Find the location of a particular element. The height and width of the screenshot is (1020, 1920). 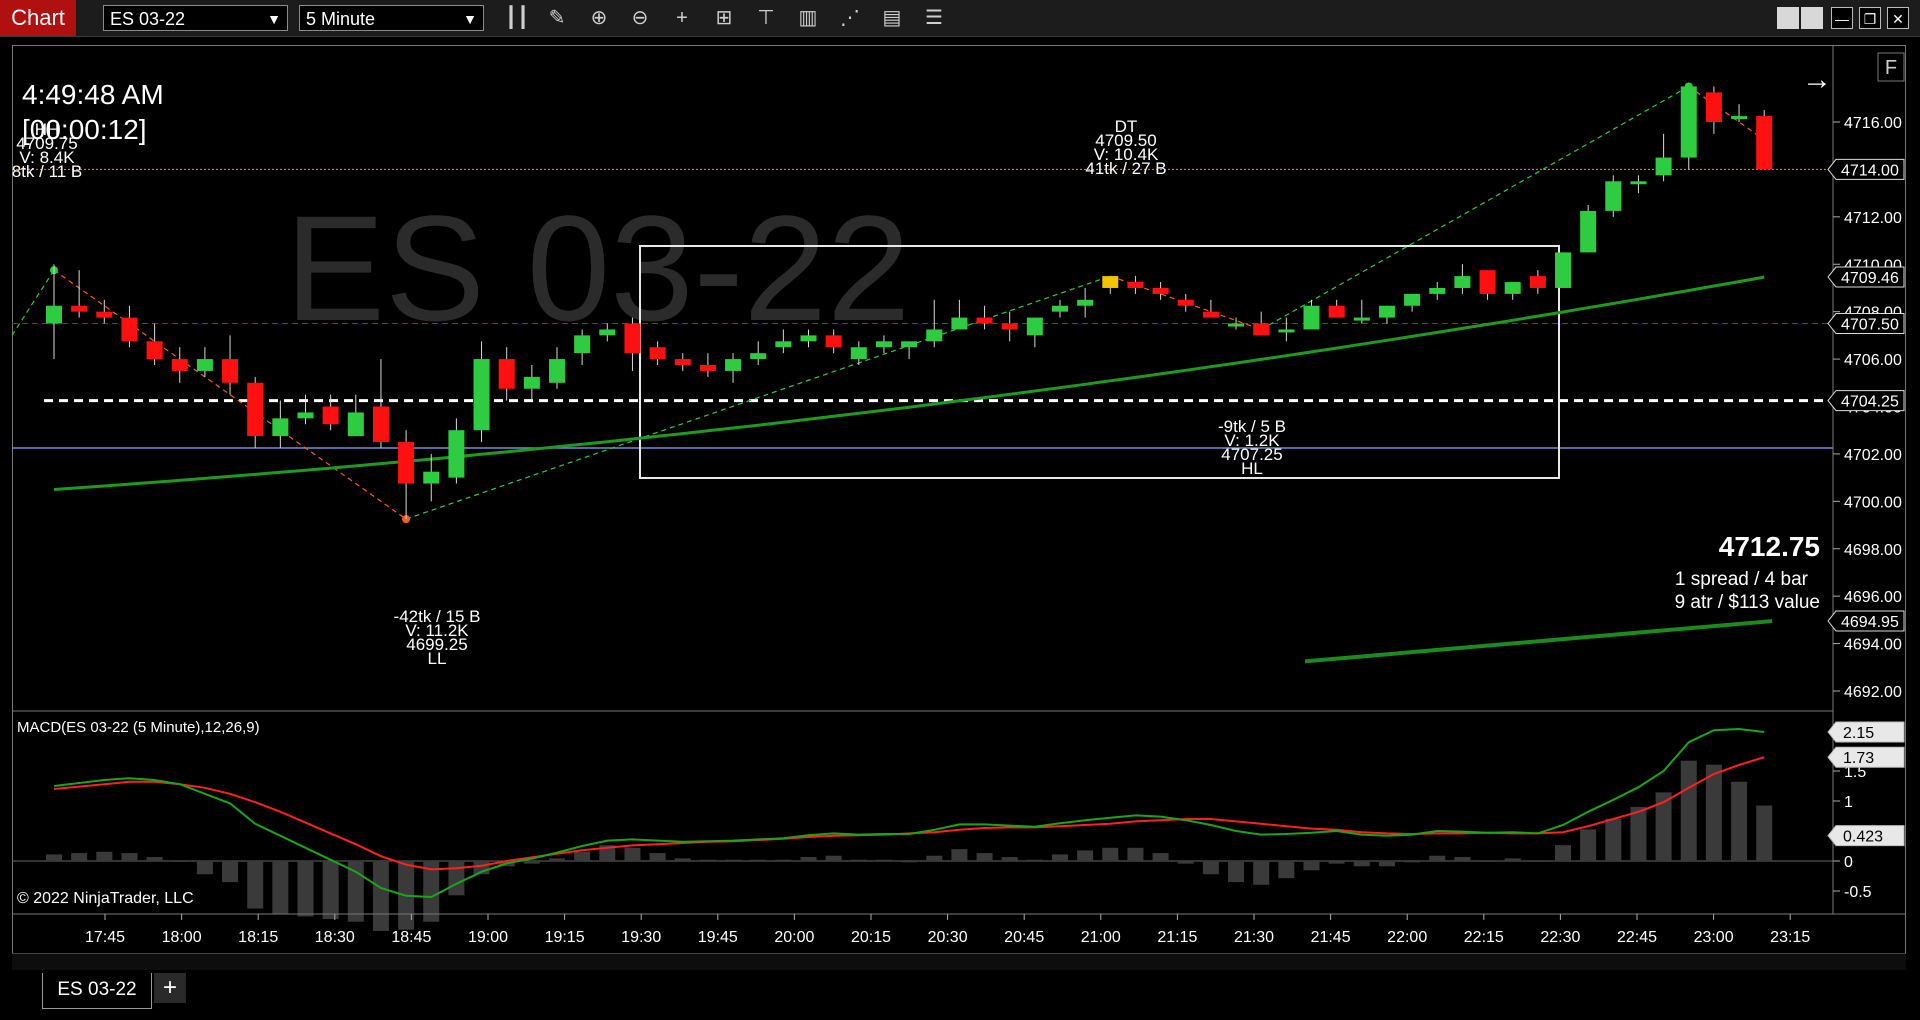

time-tick-label: 21:00 is located at coordinates (1101, 937).